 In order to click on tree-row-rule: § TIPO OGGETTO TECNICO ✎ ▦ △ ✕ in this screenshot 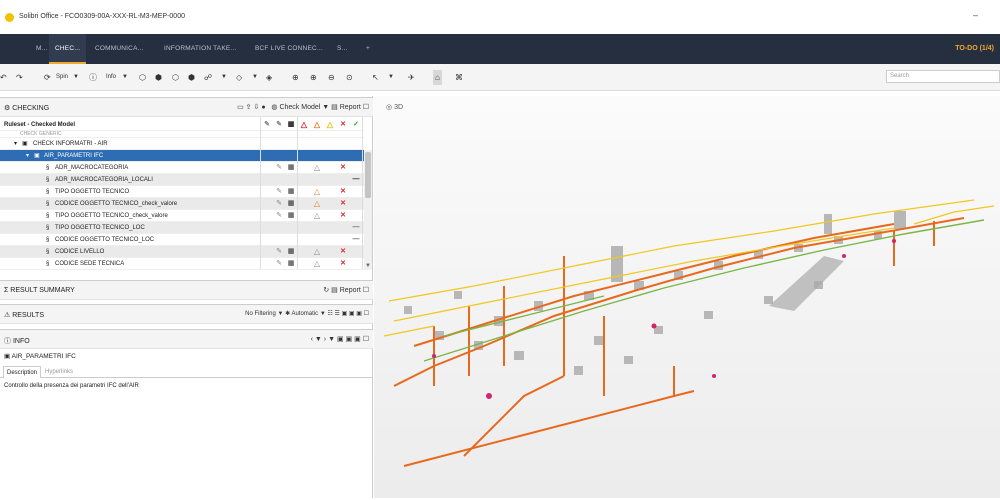, I will do `click(182, 192)`.